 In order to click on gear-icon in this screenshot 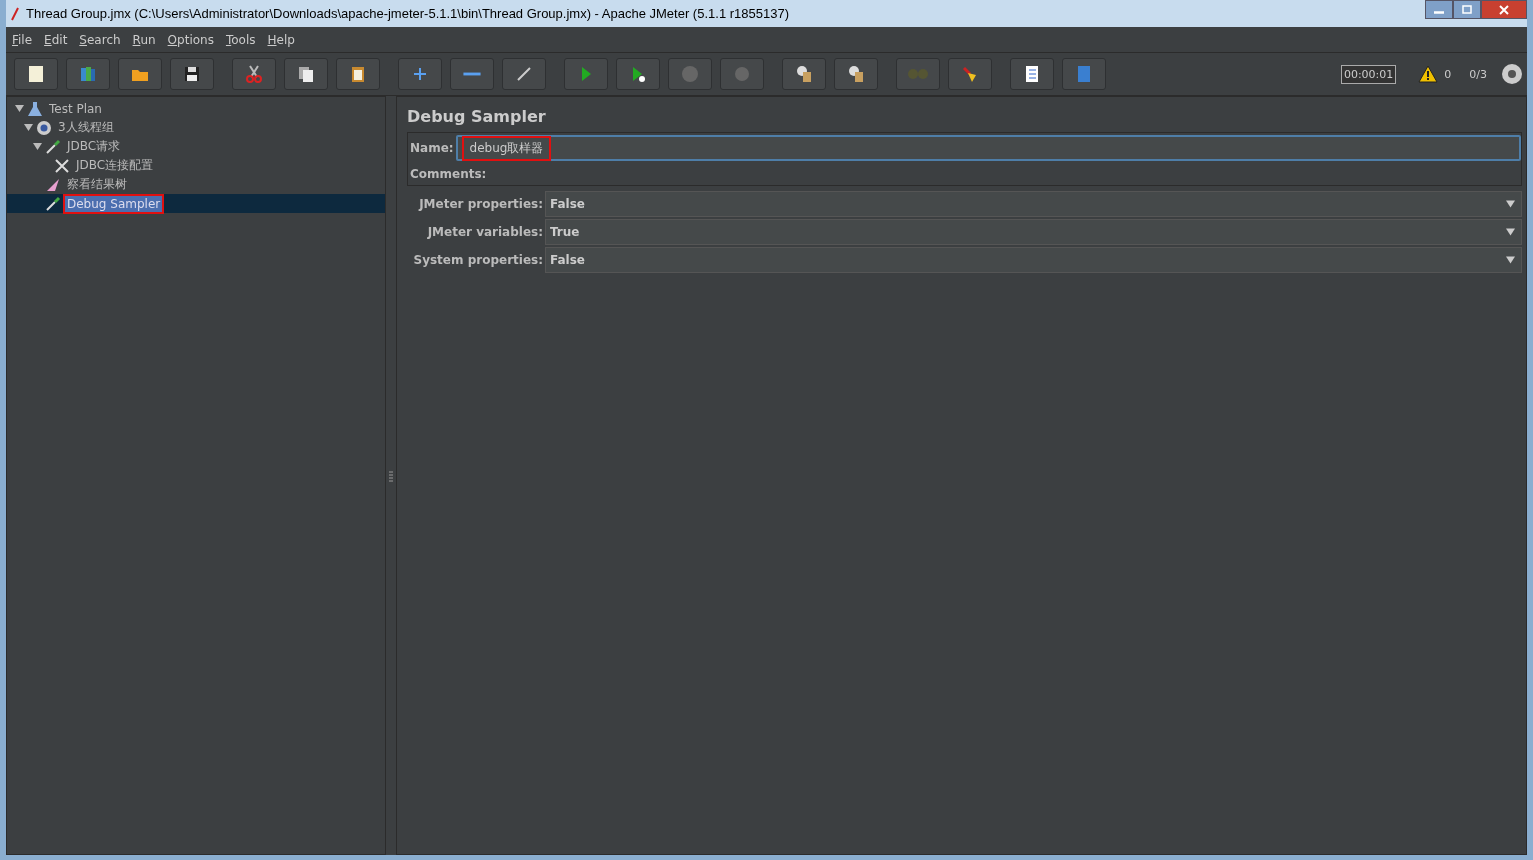, I will do `click(44, 127)`.